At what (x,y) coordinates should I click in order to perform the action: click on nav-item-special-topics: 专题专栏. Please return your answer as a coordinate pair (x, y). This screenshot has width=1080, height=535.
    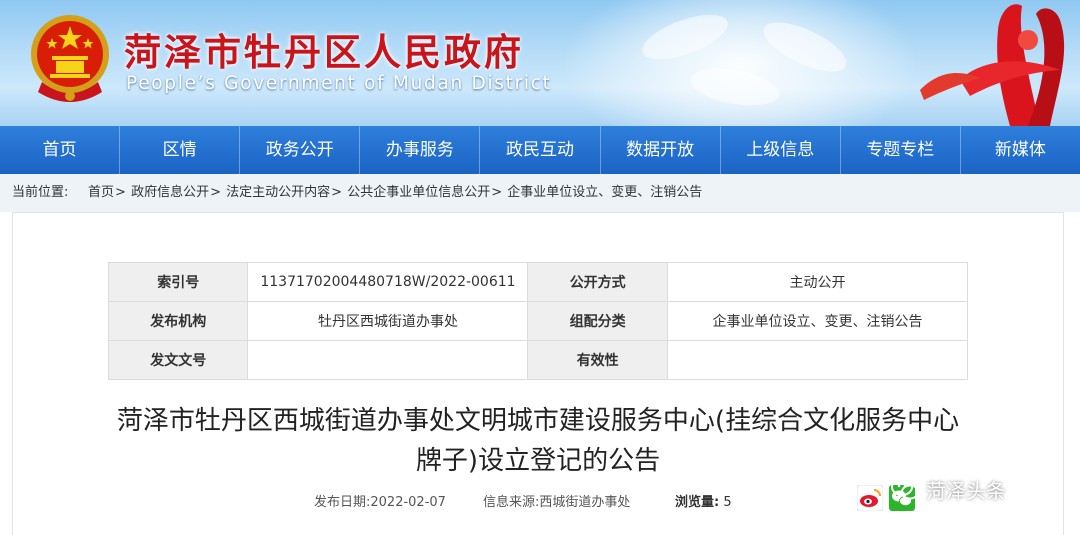
    Looking at the image, I should click on (901, 150).